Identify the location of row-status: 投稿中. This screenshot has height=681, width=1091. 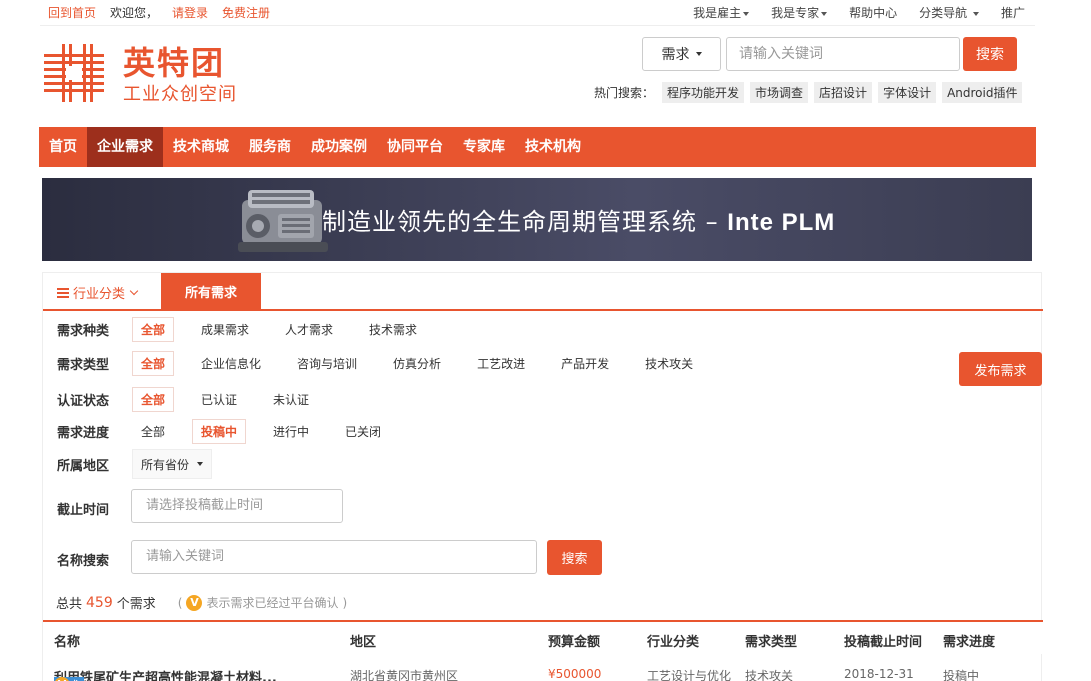
(961, 675).